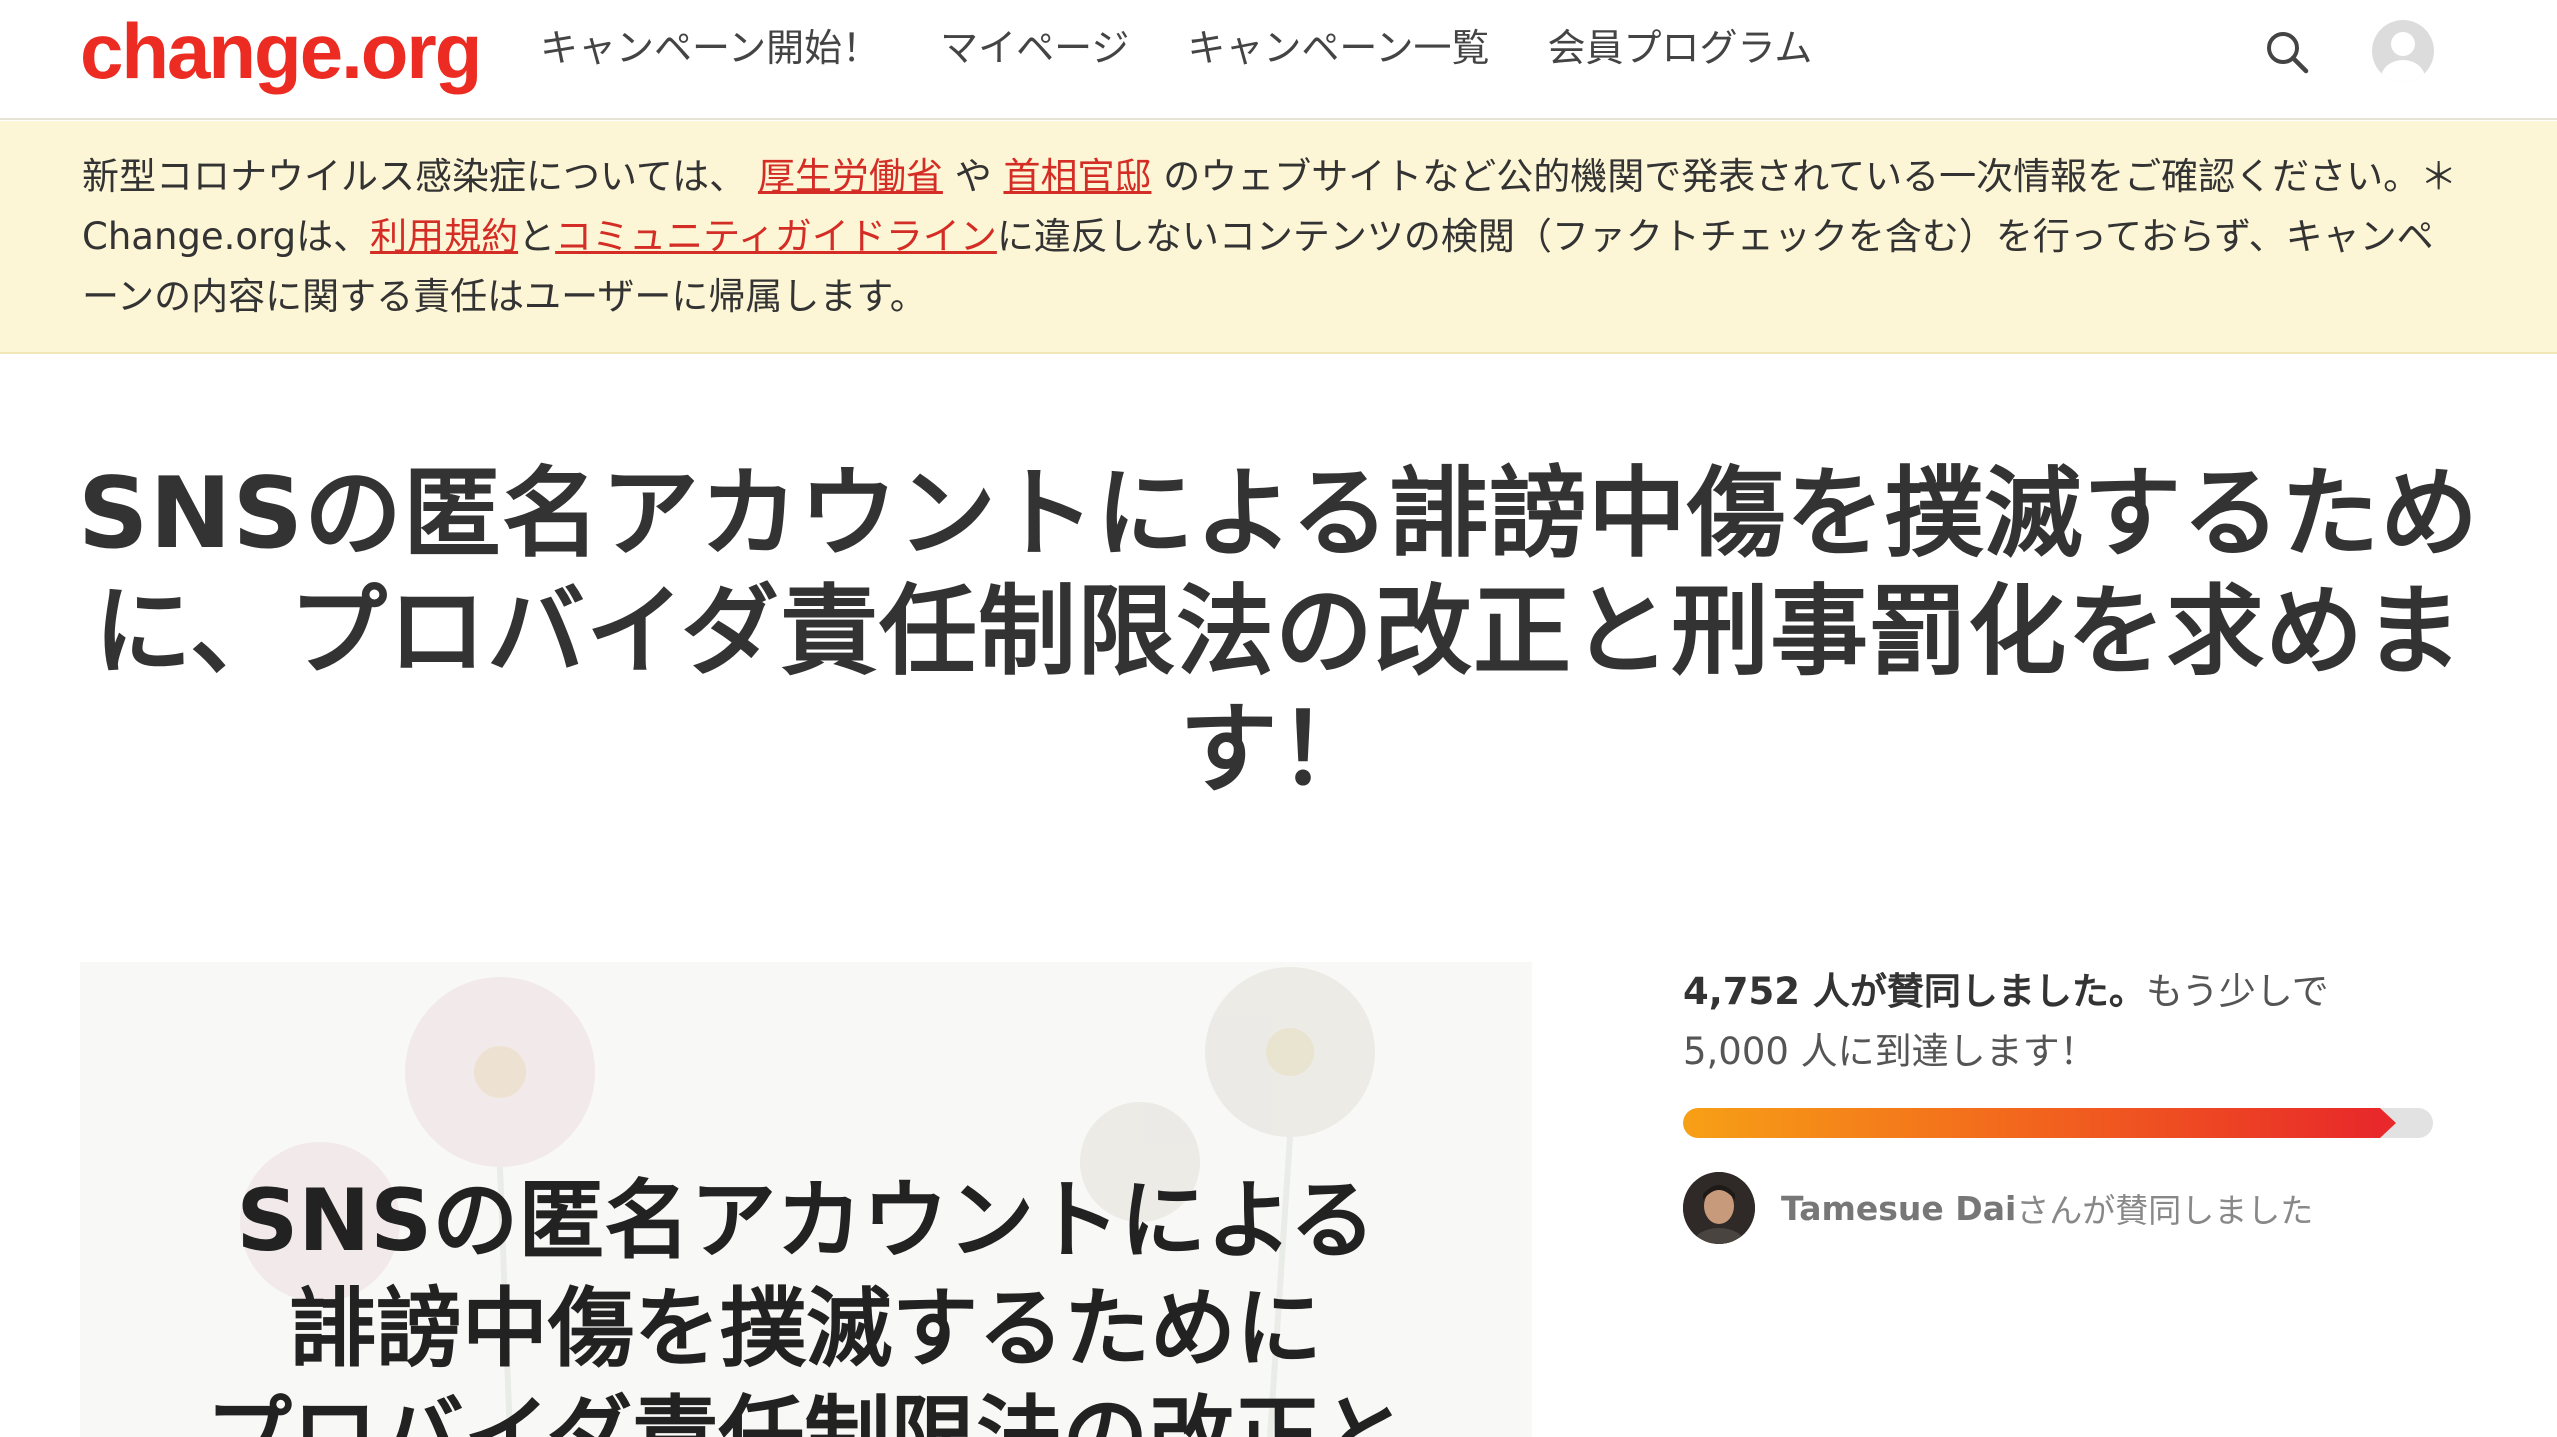 The width and height of the screenshot is (2557, 1437). Describe the element at coordinates (973, 176) in the screenshot. I see `notice-text-part: や` at that location.